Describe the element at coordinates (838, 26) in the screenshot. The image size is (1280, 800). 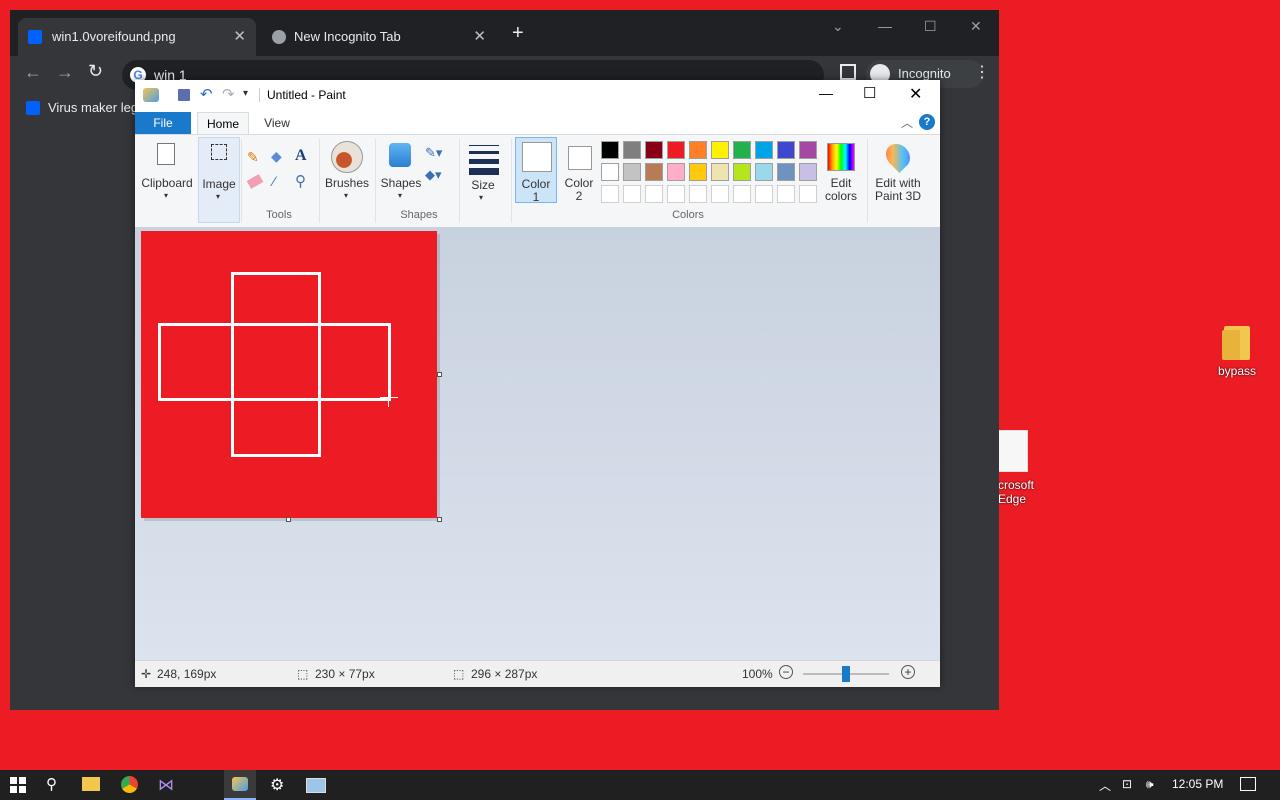
I see `tab-search-icon: ⌄` at that location.